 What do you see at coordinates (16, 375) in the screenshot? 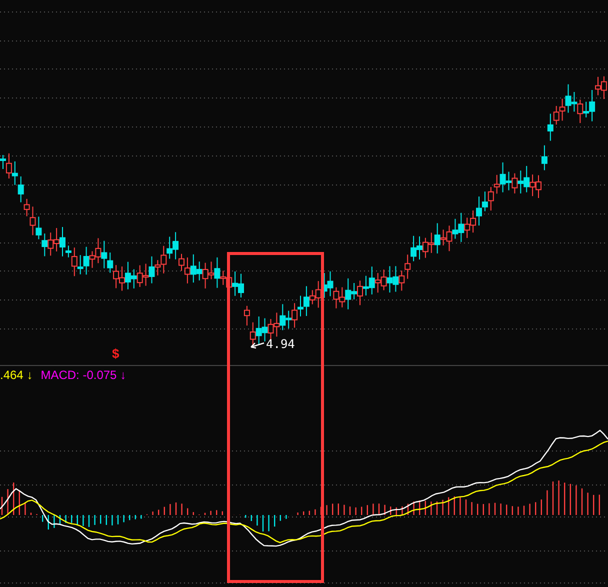
I see `indicator-value: .464 ↓` at bounding box center [16, 375].